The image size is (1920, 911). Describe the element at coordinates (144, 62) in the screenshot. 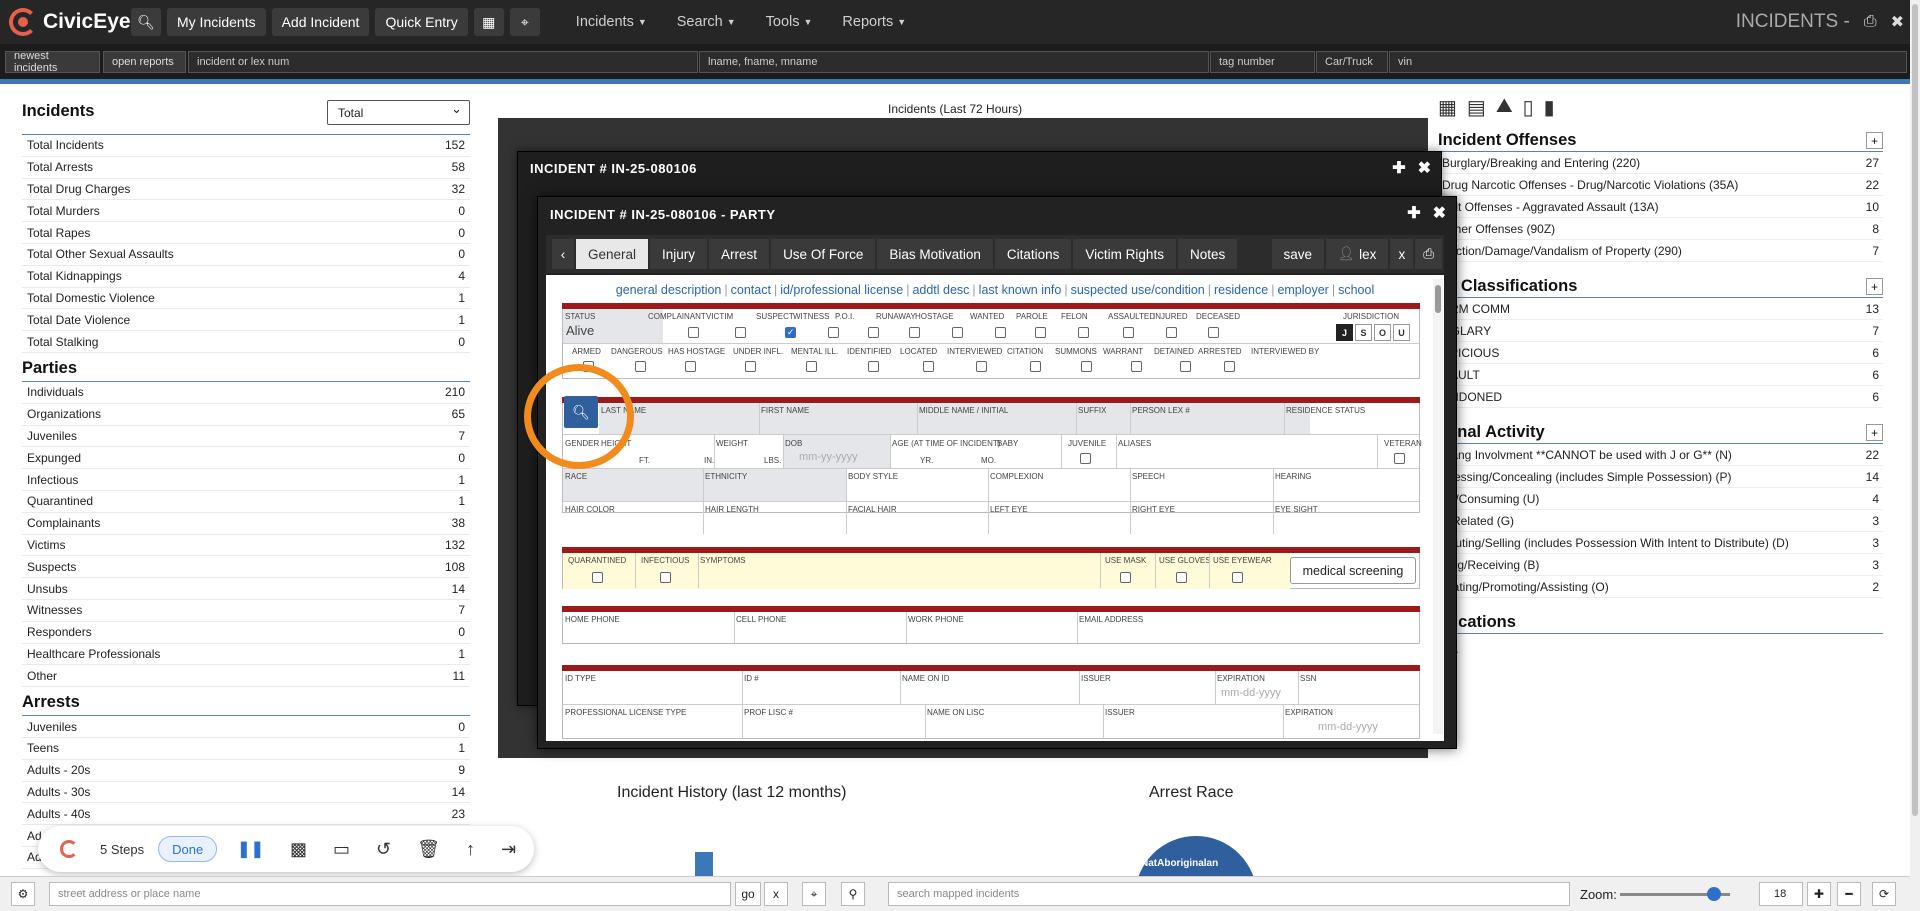

I see `open-reports-button: open reports` at that location.